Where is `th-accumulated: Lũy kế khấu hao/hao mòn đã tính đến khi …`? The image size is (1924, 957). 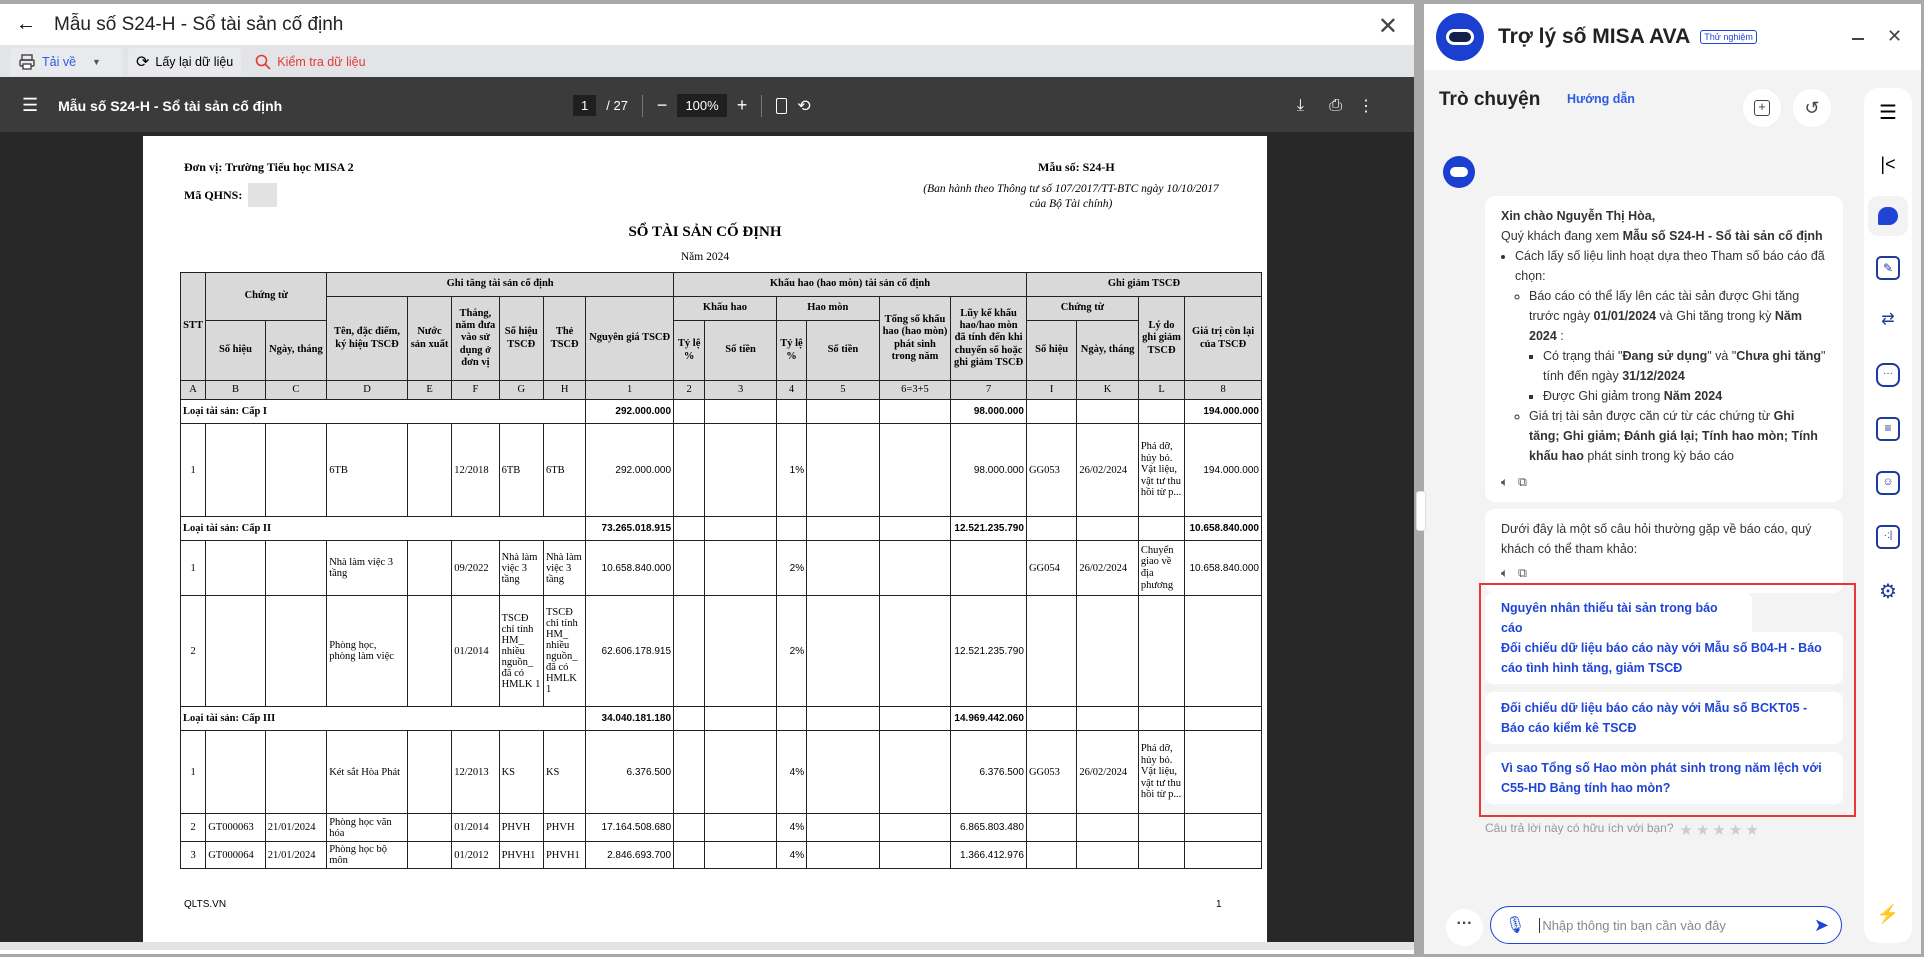 th-accumulated: Lũy kế khấu hao/hao mòn đã tính đến khi … is located at coordinates (988, 338).